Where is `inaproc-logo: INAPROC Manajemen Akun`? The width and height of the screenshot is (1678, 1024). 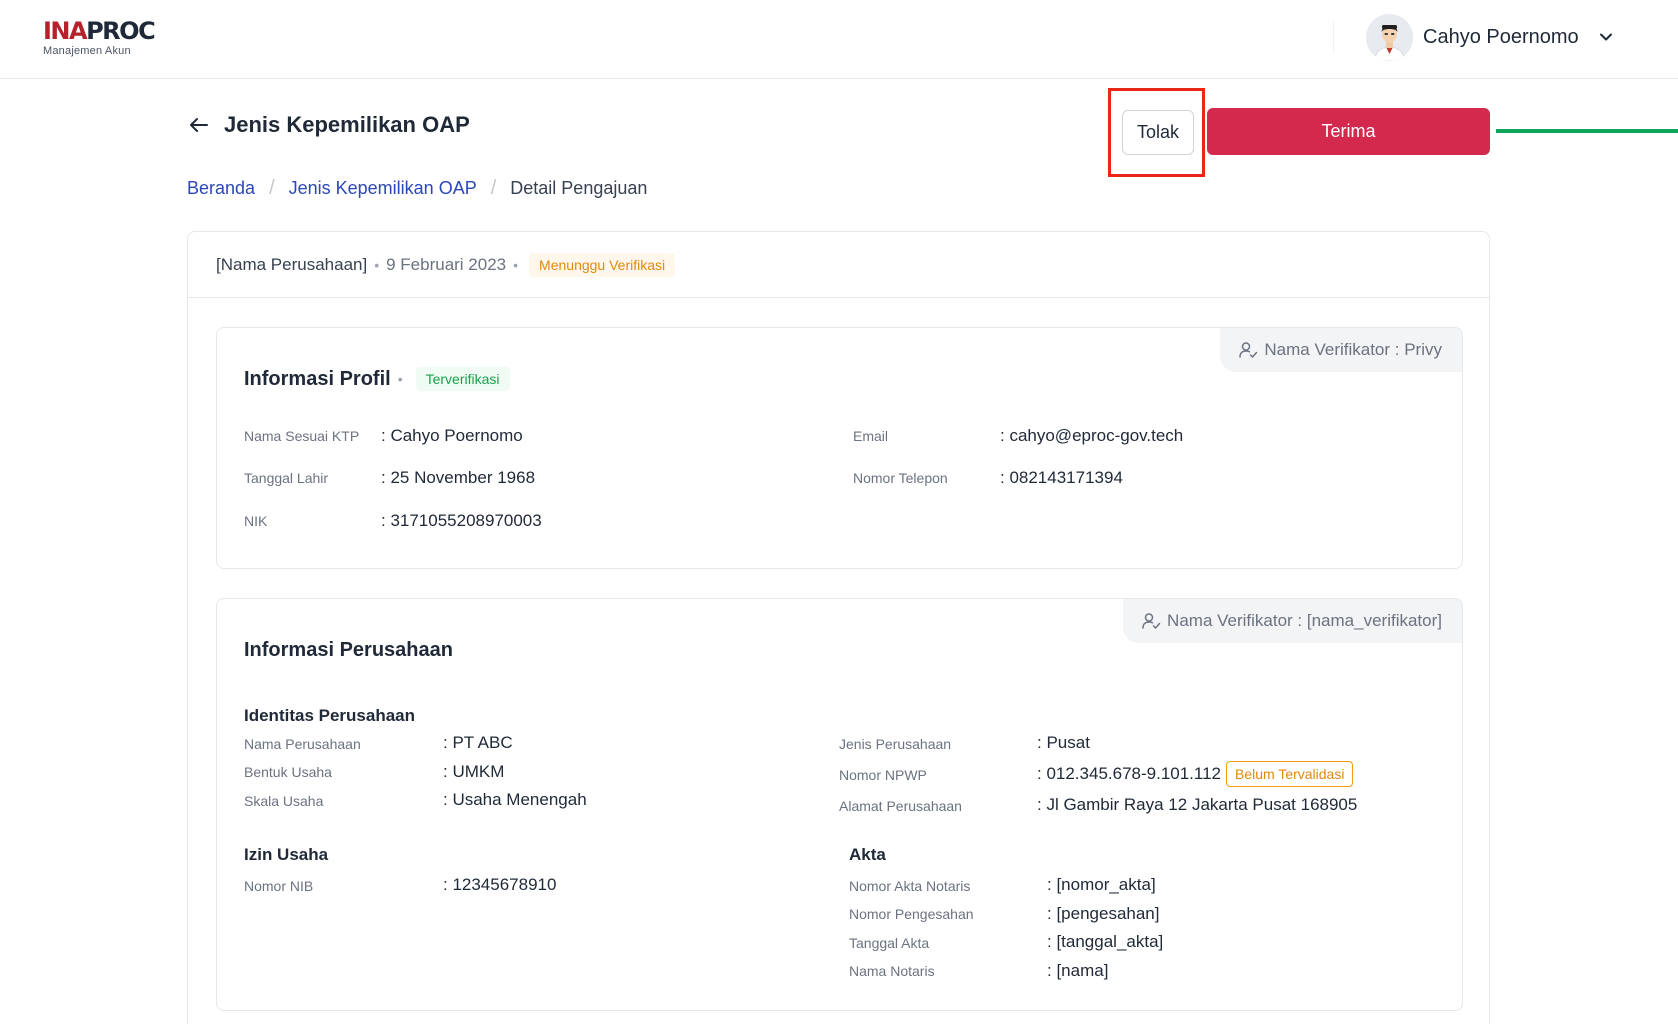 inaproc-logo: INAPROC Manajemen Akun is located at coordinates (99, 37).